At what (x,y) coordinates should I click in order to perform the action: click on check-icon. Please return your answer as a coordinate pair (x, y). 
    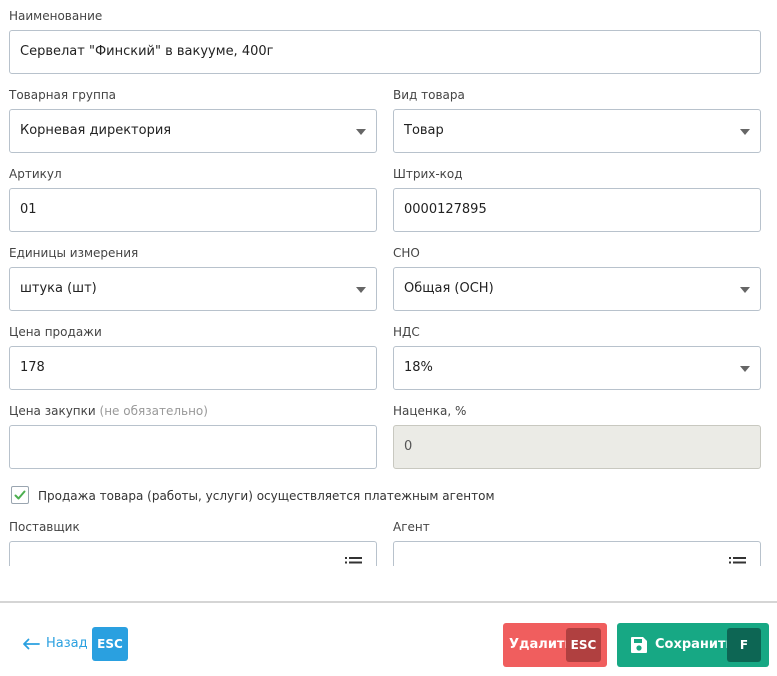
    Looking at the image, I should click on (20, 495).